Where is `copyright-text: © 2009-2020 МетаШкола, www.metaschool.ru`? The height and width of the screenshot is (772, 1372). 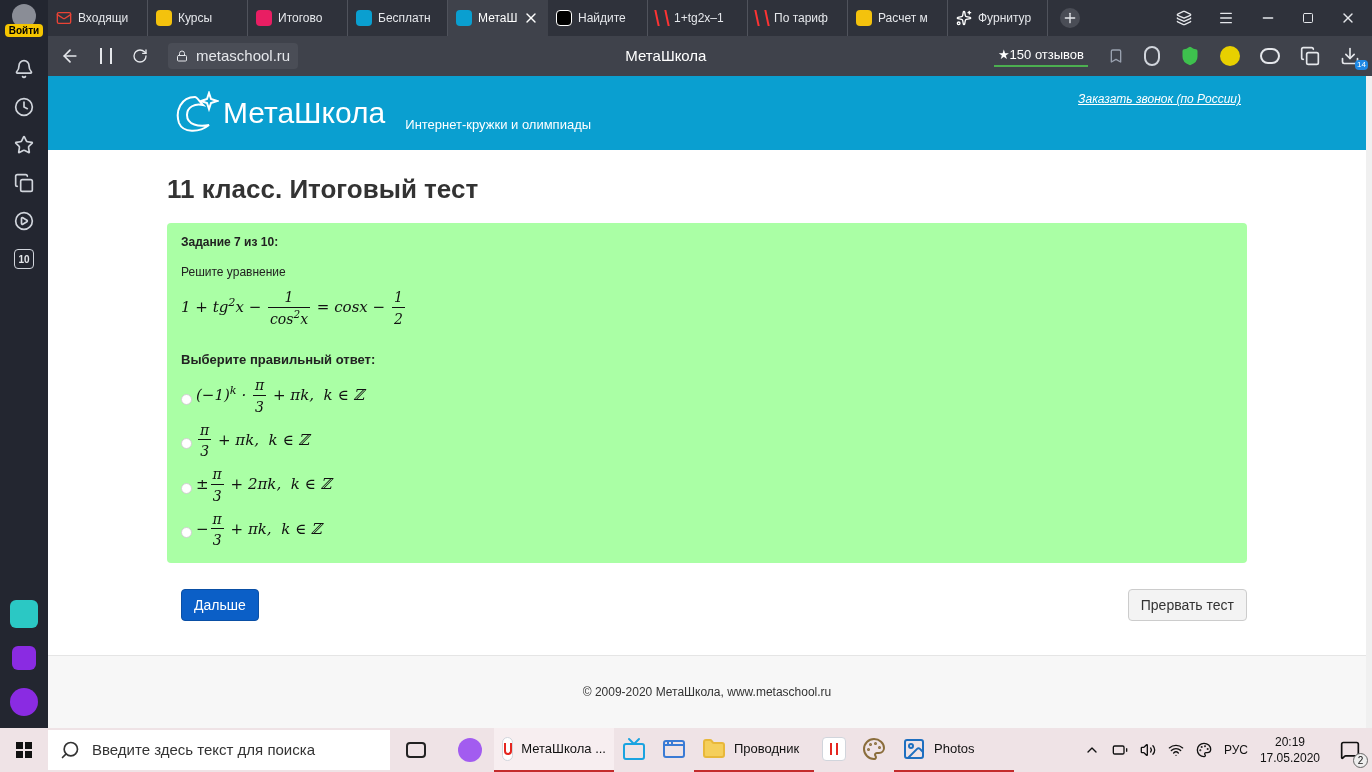 copyright-text: © 2009-2020 МетаШкола, www.metaschool.ru is located at coordinates (707, 692).